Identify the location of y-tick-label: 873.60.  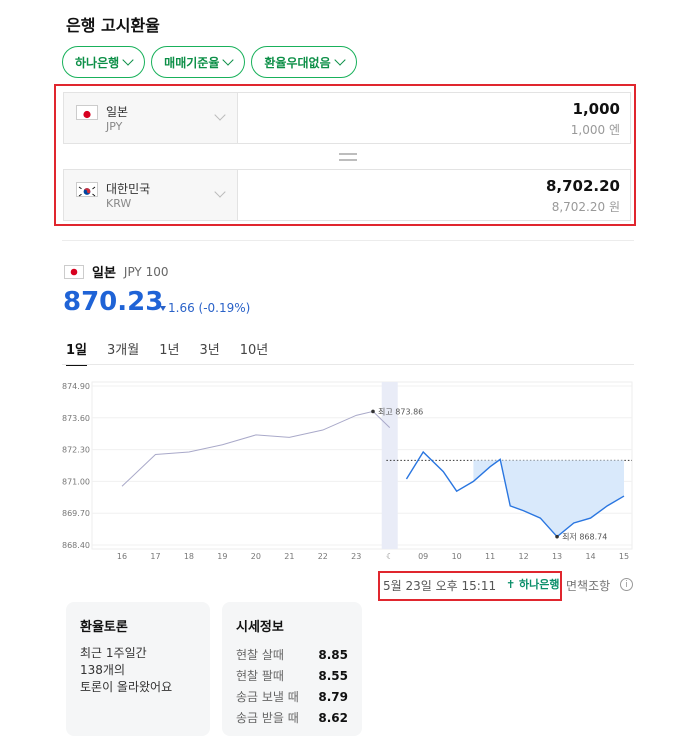
(76, 418).